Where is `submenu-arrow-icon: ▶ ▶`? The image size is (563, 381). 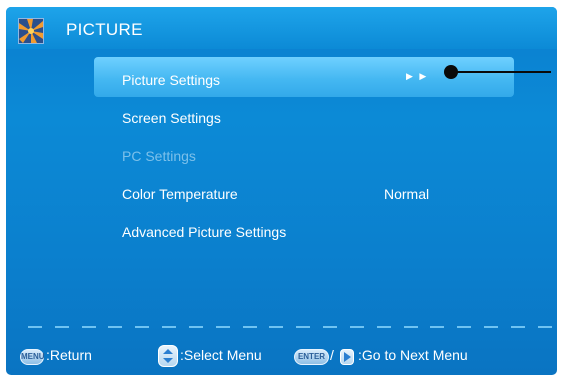
submenu-arrow-icon: ▶ ▶ is located at coordinates (417, 76).